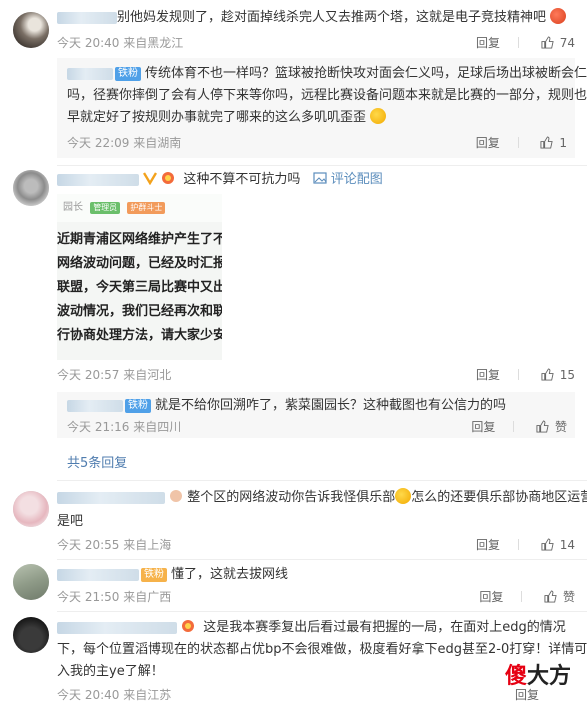  What do you see at coordinates (567, 374) in the screenshot?
I see `like-count: 15` at bounding box center [567, 374].